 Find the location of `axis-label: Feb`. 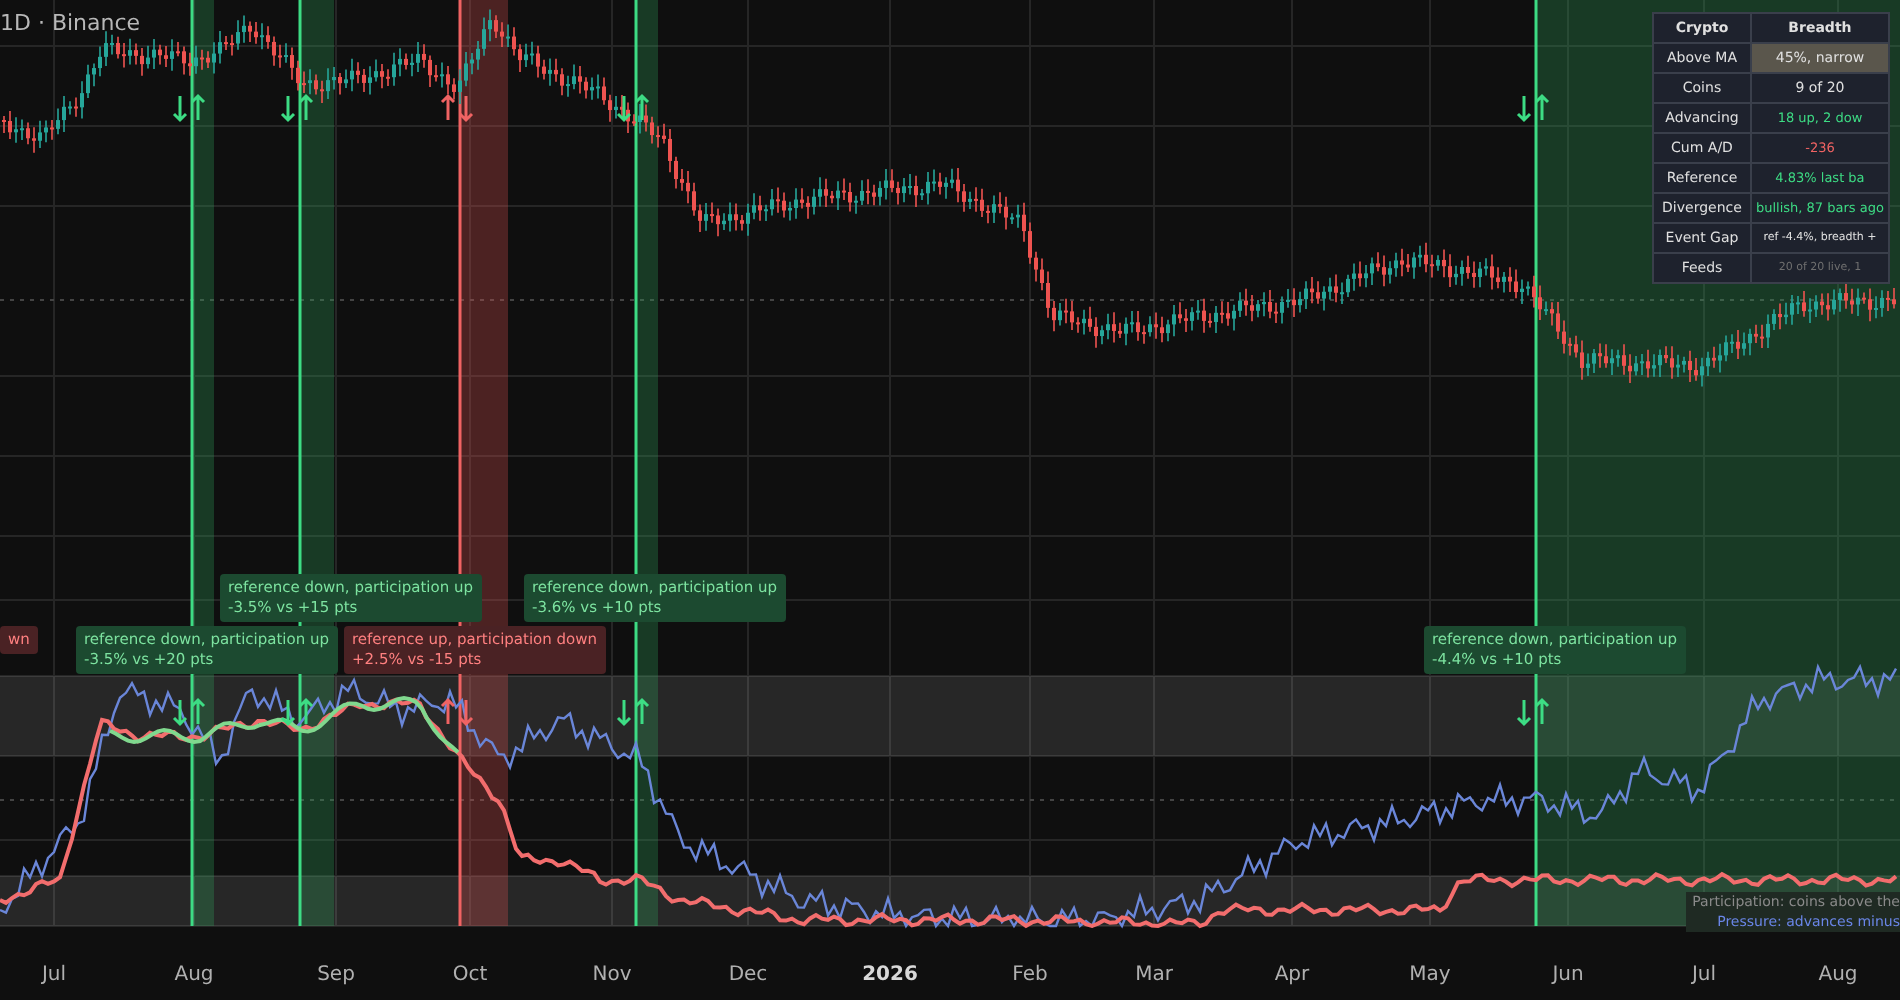

axis-label: Feb is located at coordinates (1030, 975).